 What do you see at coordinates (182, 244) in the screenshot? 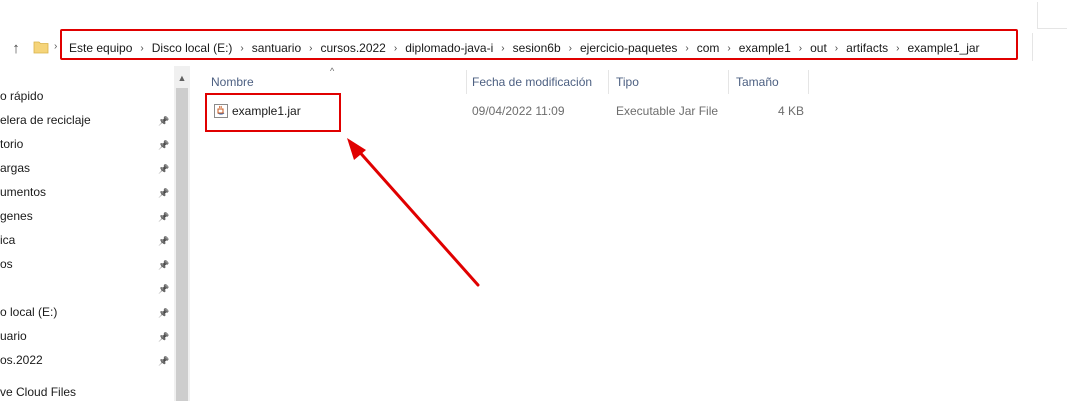
I see `sidebar-scroll-thumb` at bounding box center [182, 244].